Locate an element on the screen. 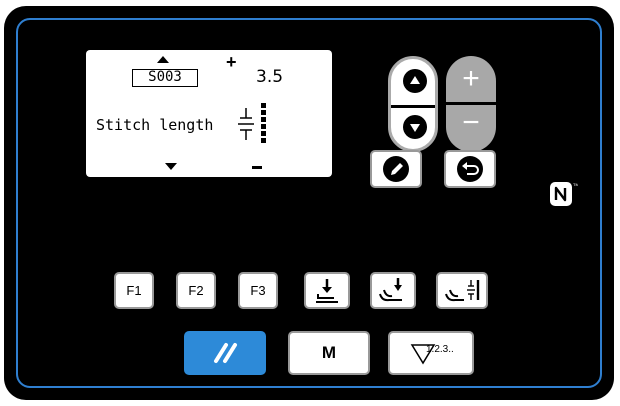 The height and width of the screenshot is (406, 620). stitch-adjust-icon is located at coordinates (462, 291).